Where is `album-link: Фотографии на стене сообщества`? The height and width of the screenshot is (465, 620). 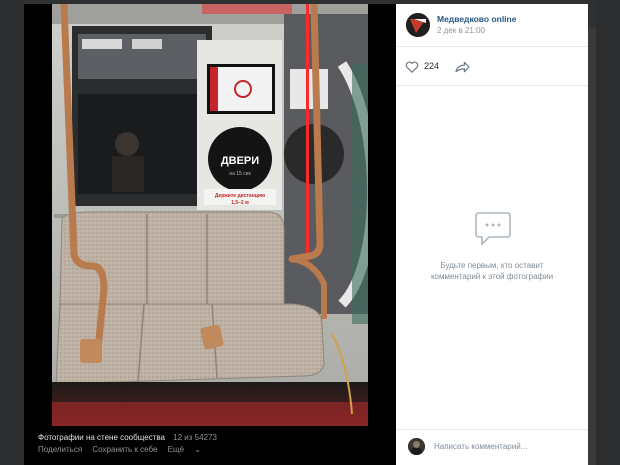 album-link: Фотографии на стене сообщества is located at coordinates (101, 437).